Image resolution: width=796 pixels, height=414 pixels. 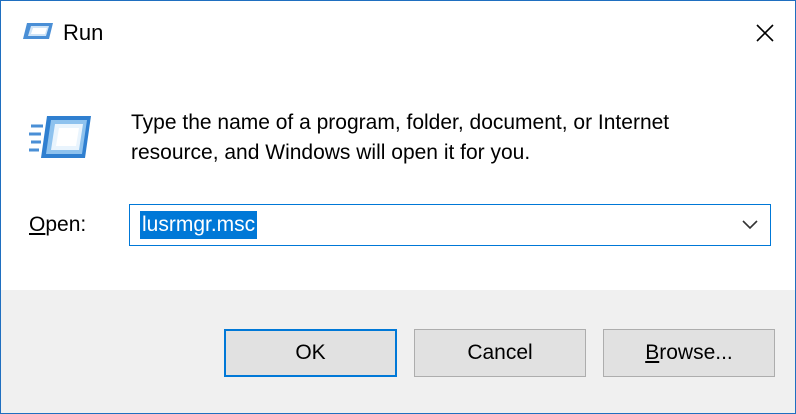 What do you see at coordinates (310, 353) in the screenshot?
I see `ok-button: OK` at bounding box center [310, 353].